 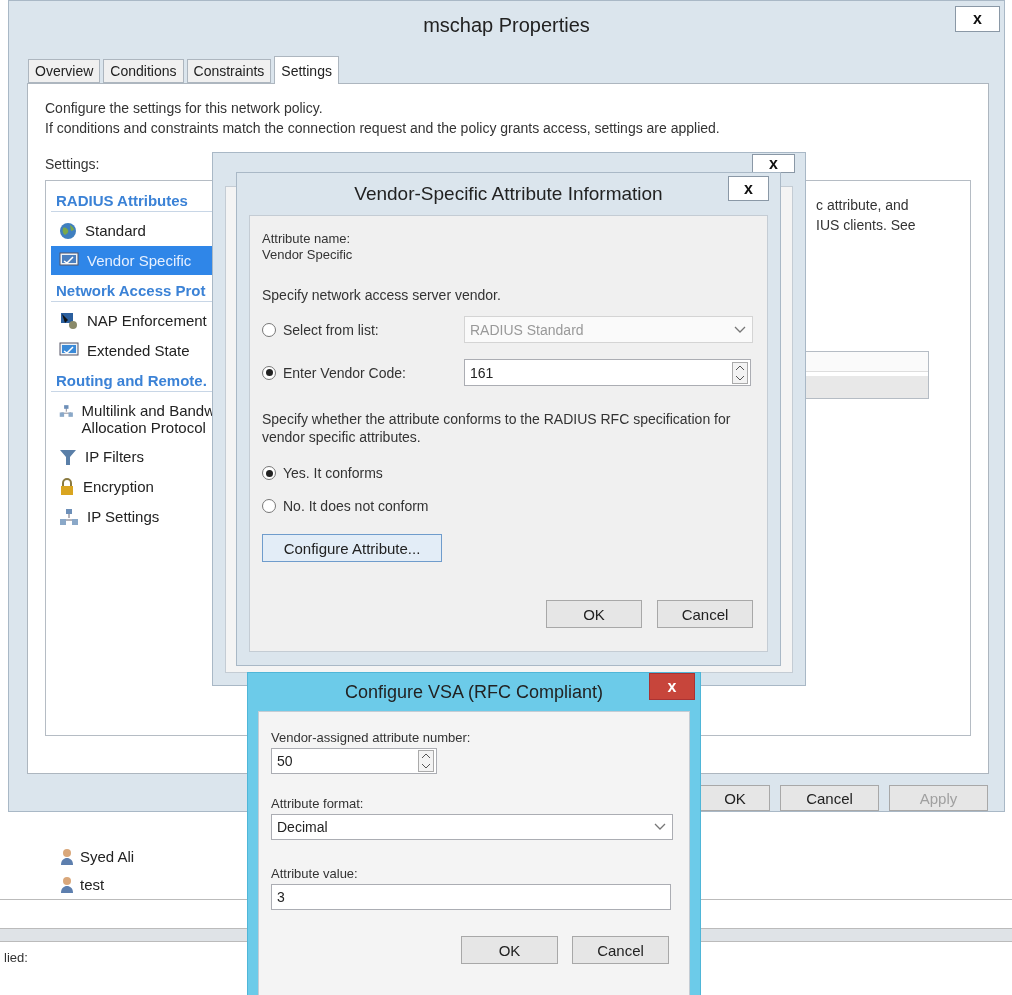 I want to click on tab: Settings, so click(x=306, y=70).